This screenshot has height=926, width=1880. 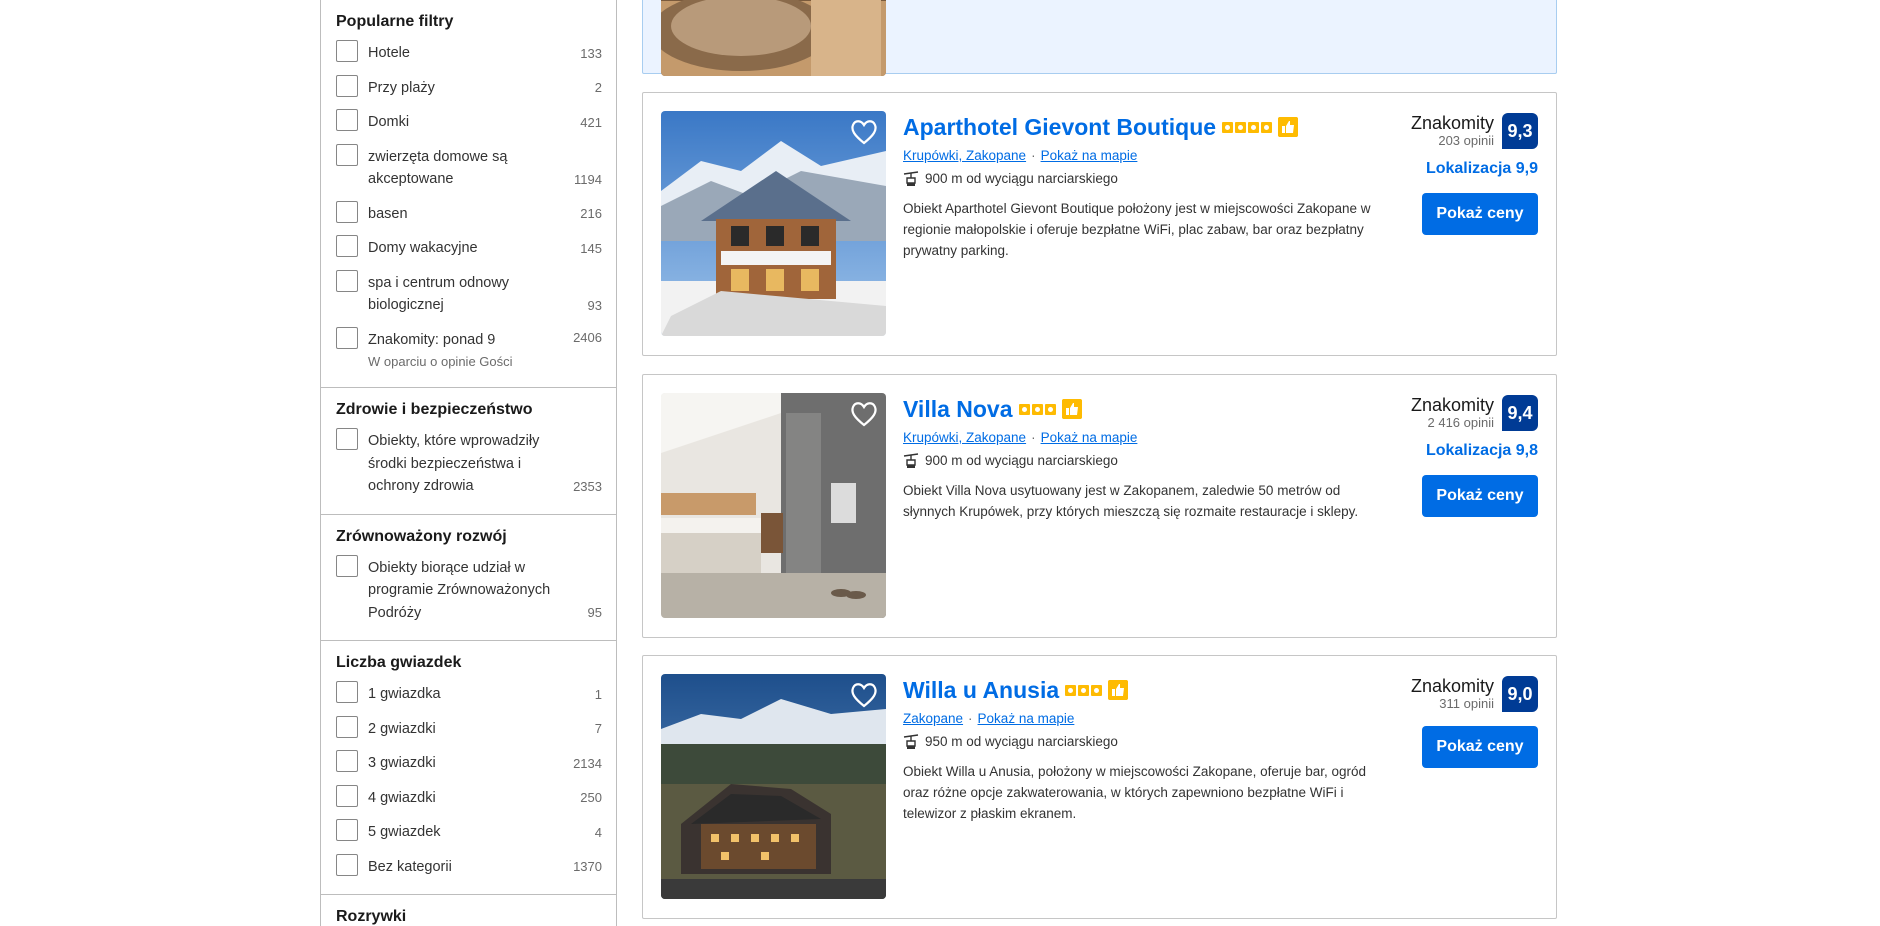 I want to click on distance-row: 900 m od wyciągu narciarskiego, so click(x=1143, y=461).